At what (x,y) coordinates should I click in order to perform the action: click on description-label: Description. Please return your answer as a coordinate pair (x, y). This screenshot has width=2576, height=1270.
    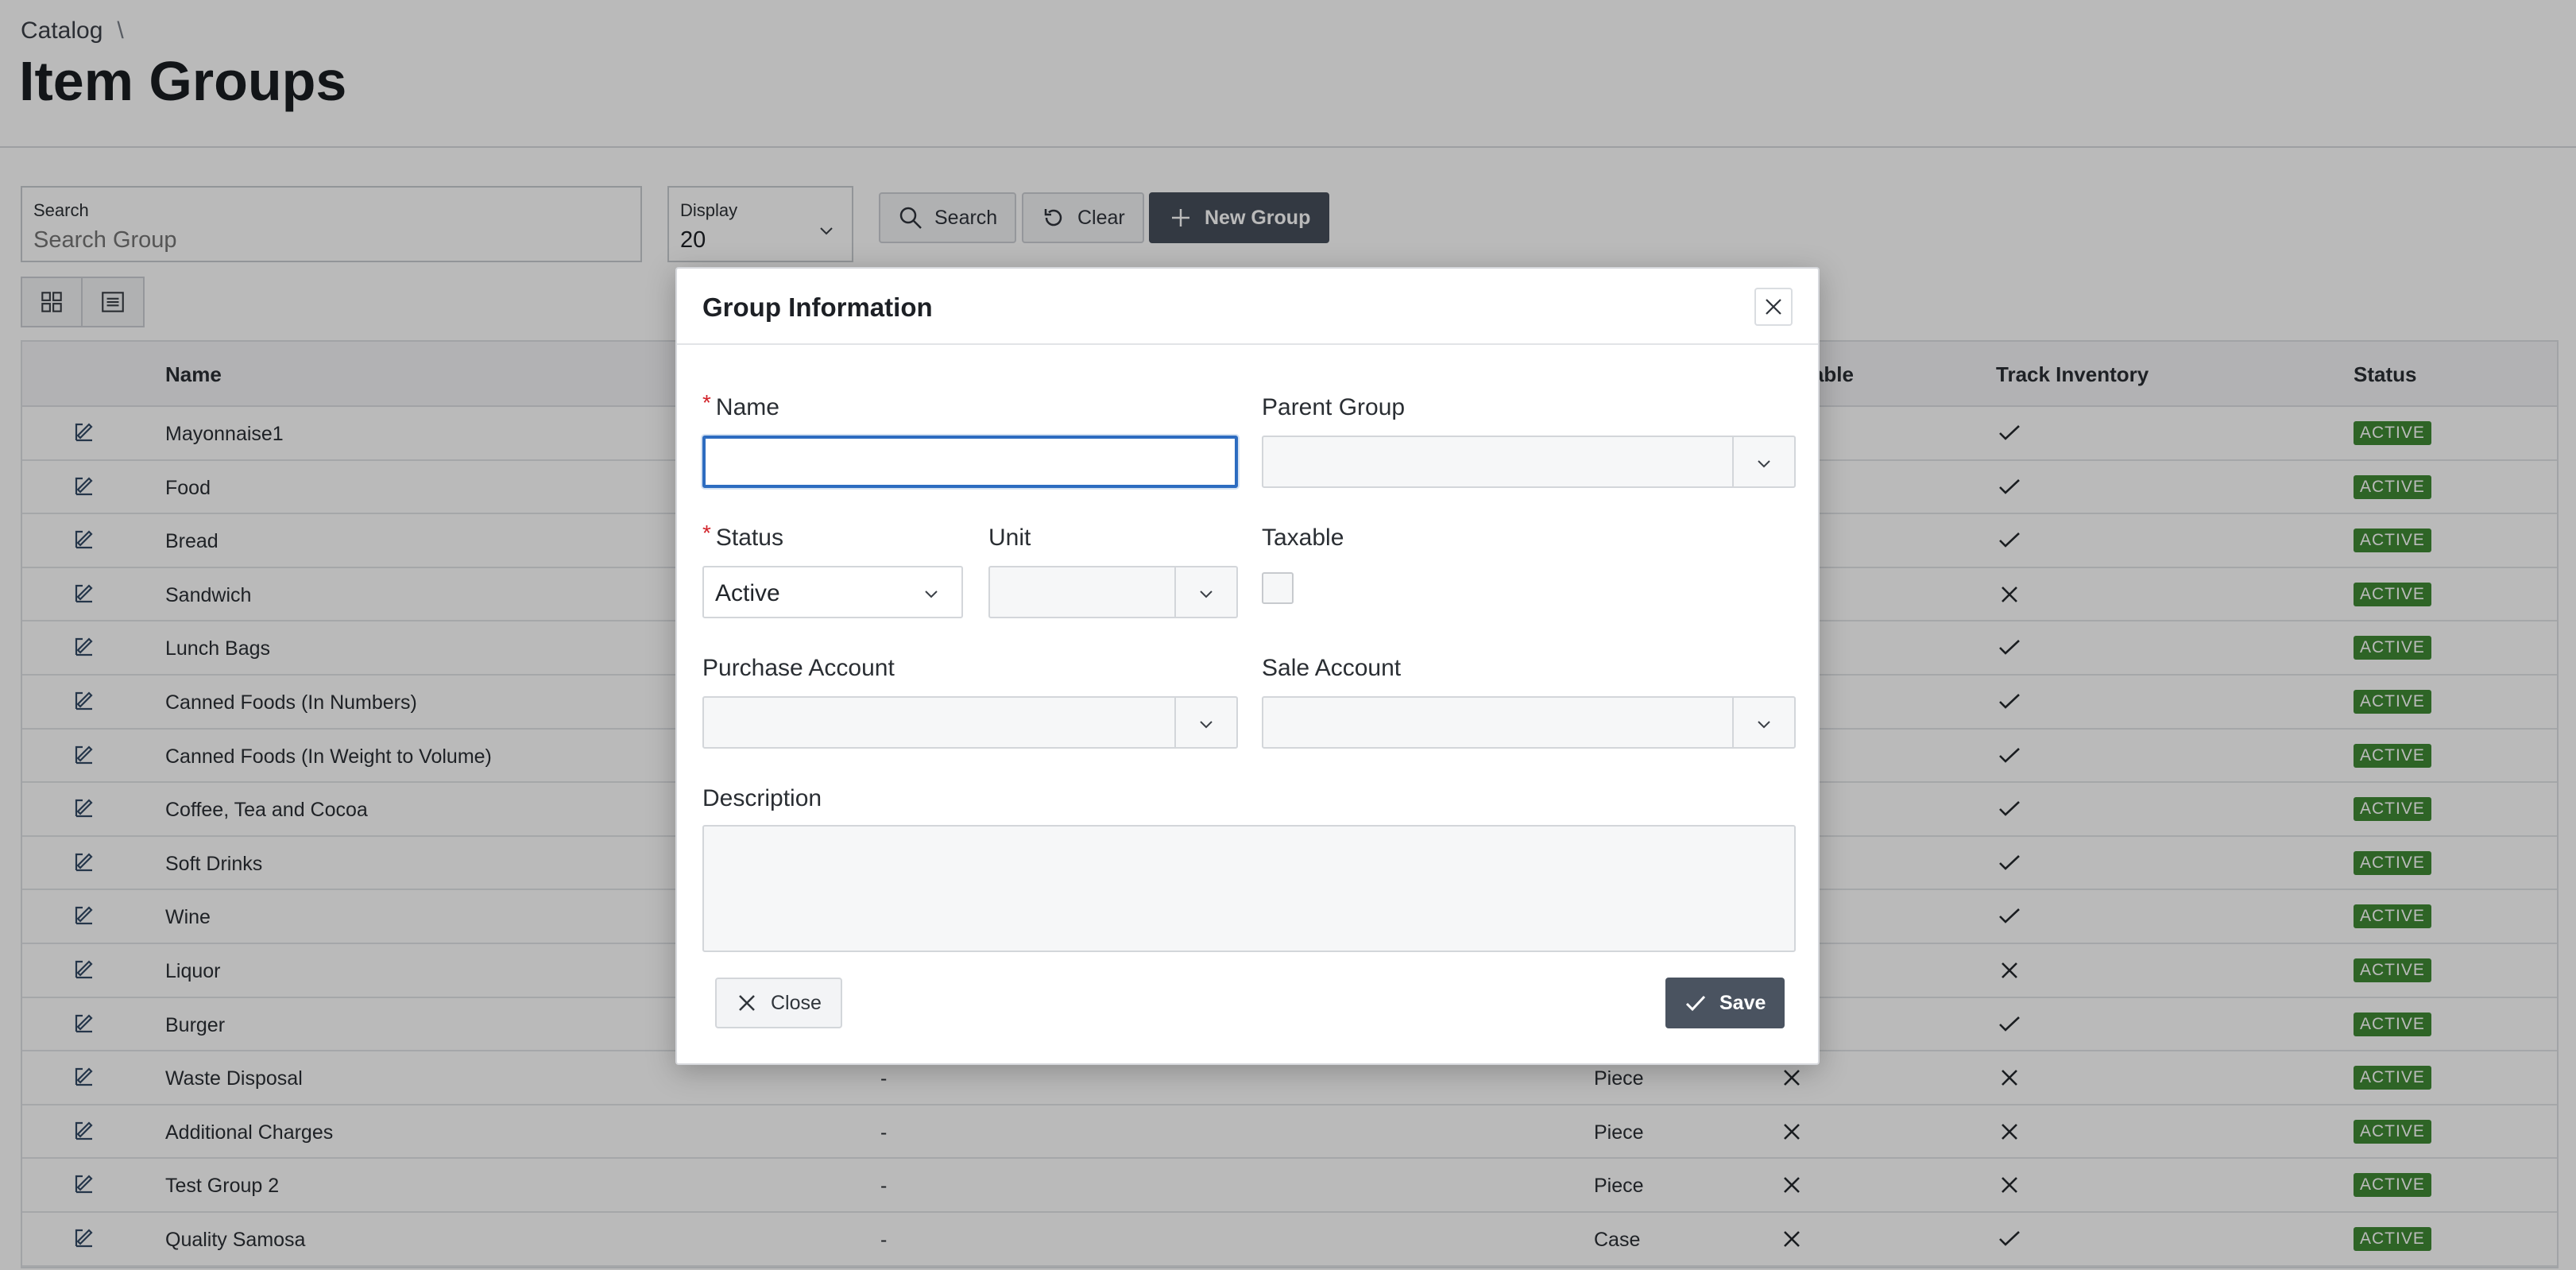
    Looking at the image, I should click on (762, 798).